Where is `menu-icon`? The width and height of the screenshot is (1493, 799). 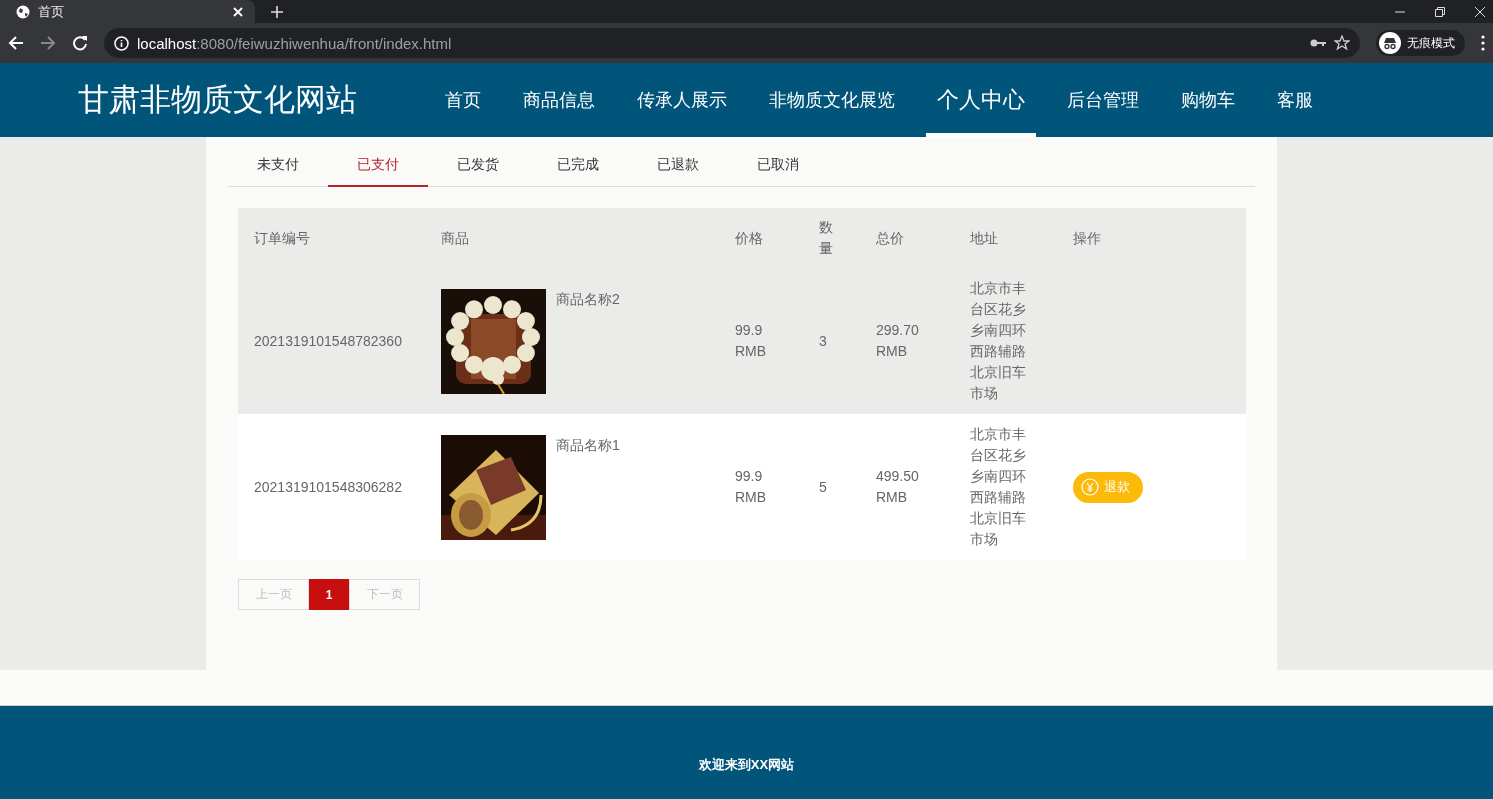 menu-icon is located at coordinates (1483, 43).